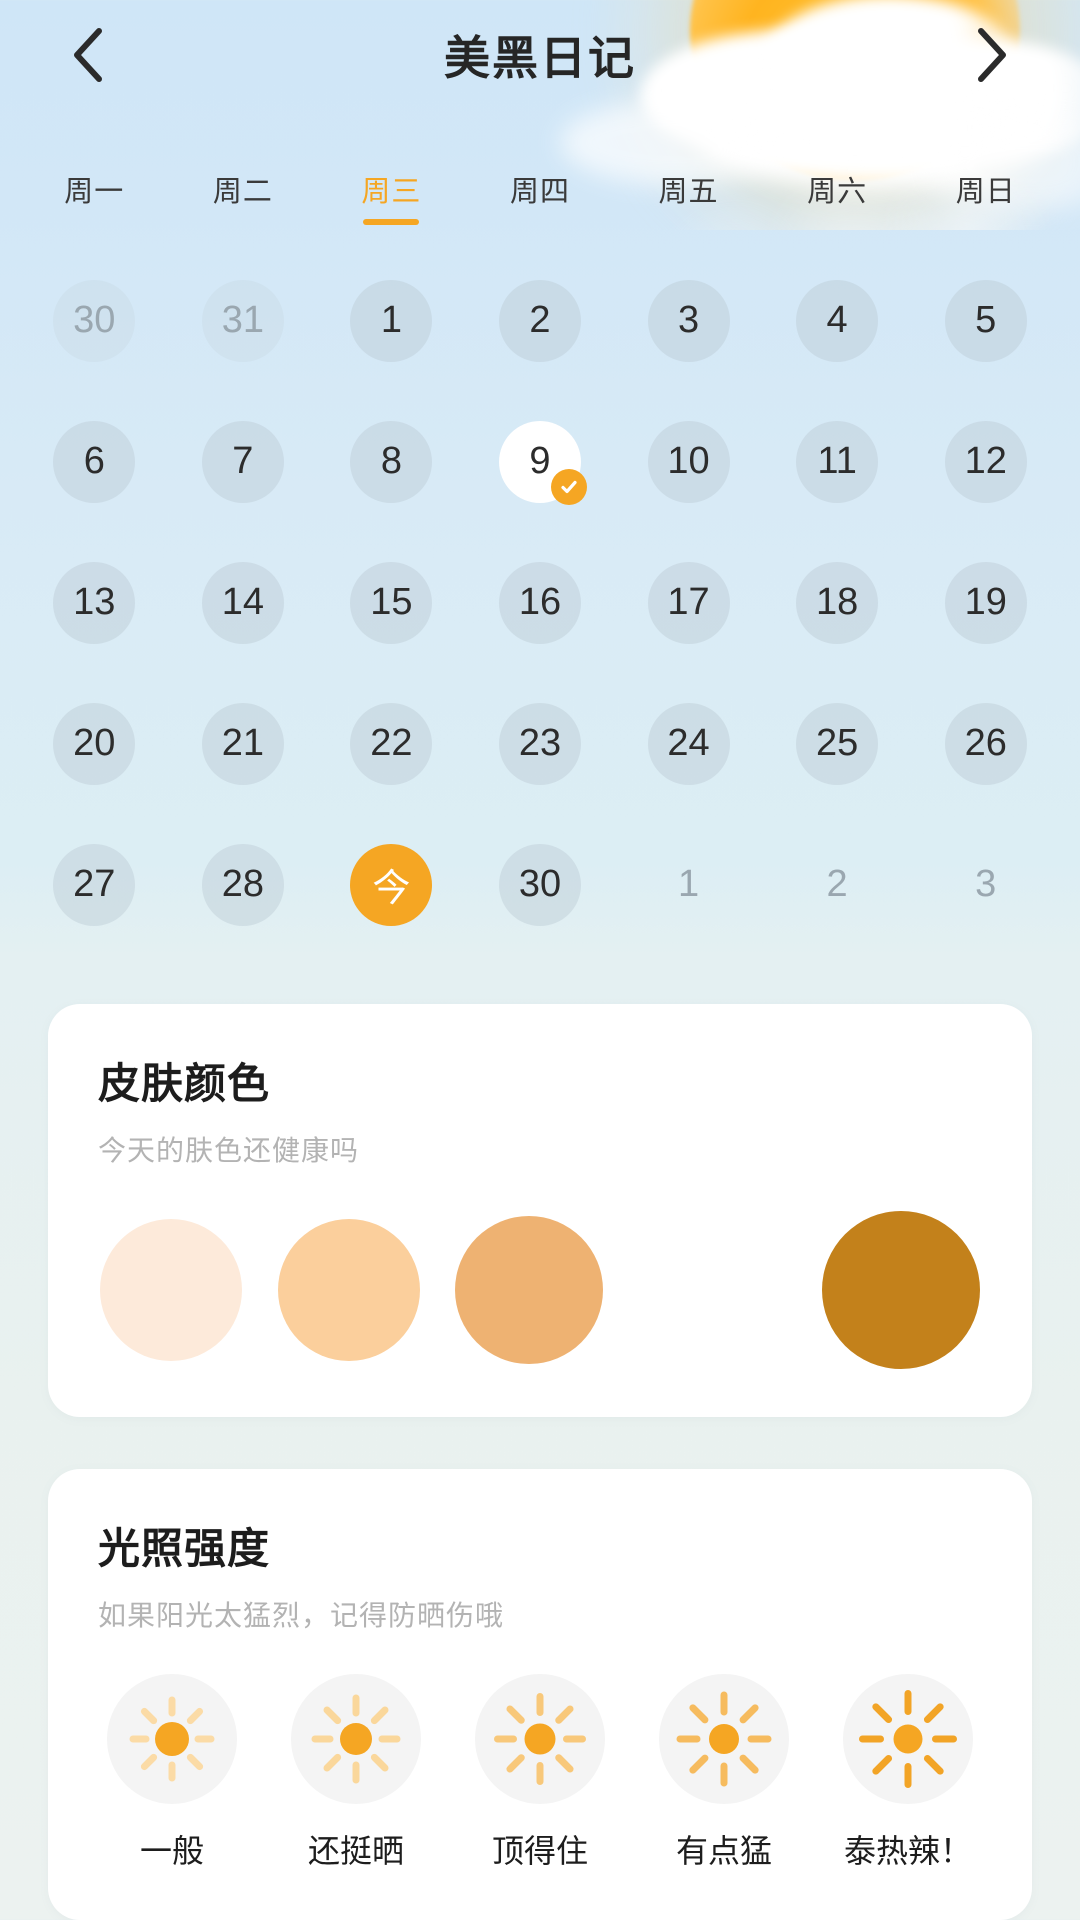 The height and width of the screenshot is (1920, 1080). I want to click on light-intensity-subtitle: 如果阳光太猛烈，记得防晒伤哦, so click(301, 1615).